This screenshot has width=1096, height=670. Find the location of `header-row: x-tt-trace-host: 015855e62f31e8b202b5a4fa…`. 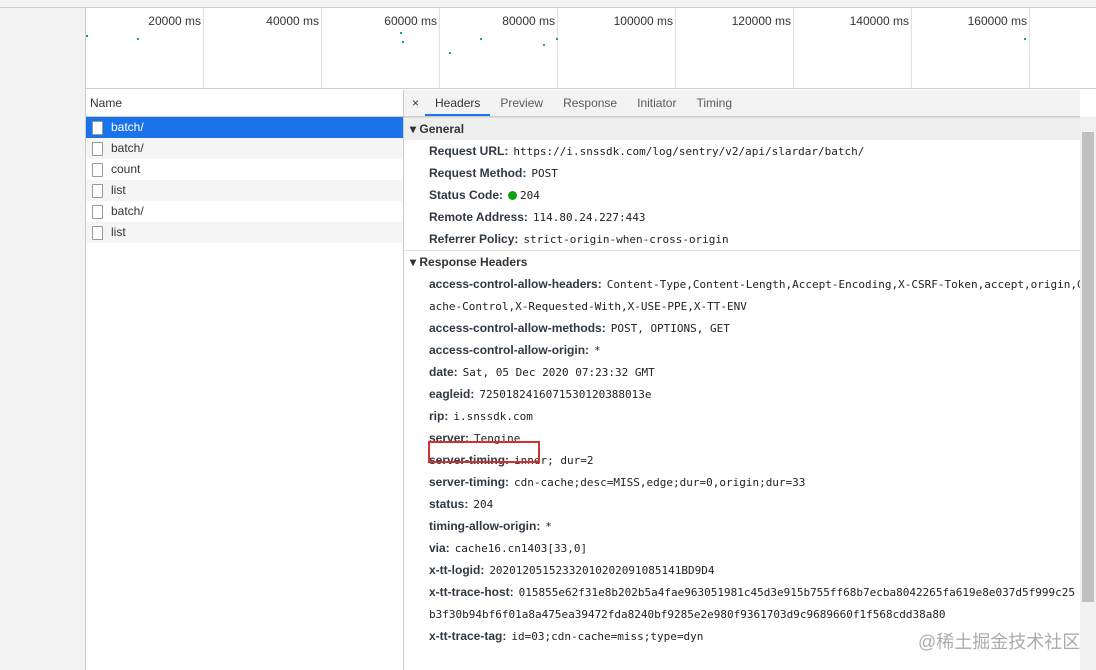

header-row: x-tt-trace-host: 015855e62f31e8b202b5a4fa… is located at coordinates (742, 592).